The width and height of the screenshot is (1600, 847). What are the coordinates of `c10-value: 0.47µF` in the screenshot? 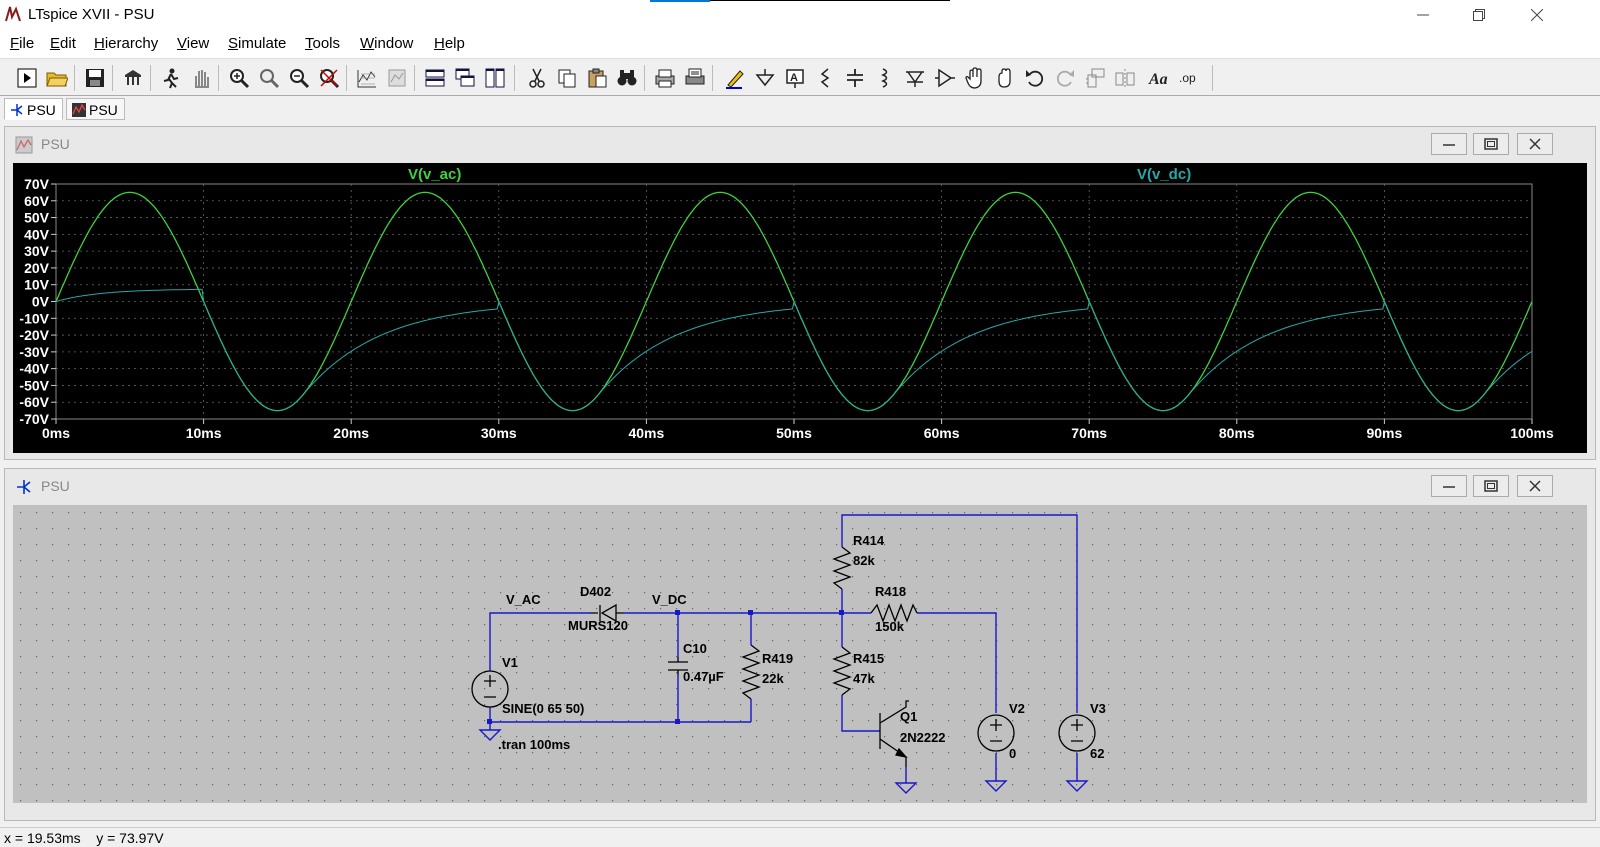 It's located at (703, 676).